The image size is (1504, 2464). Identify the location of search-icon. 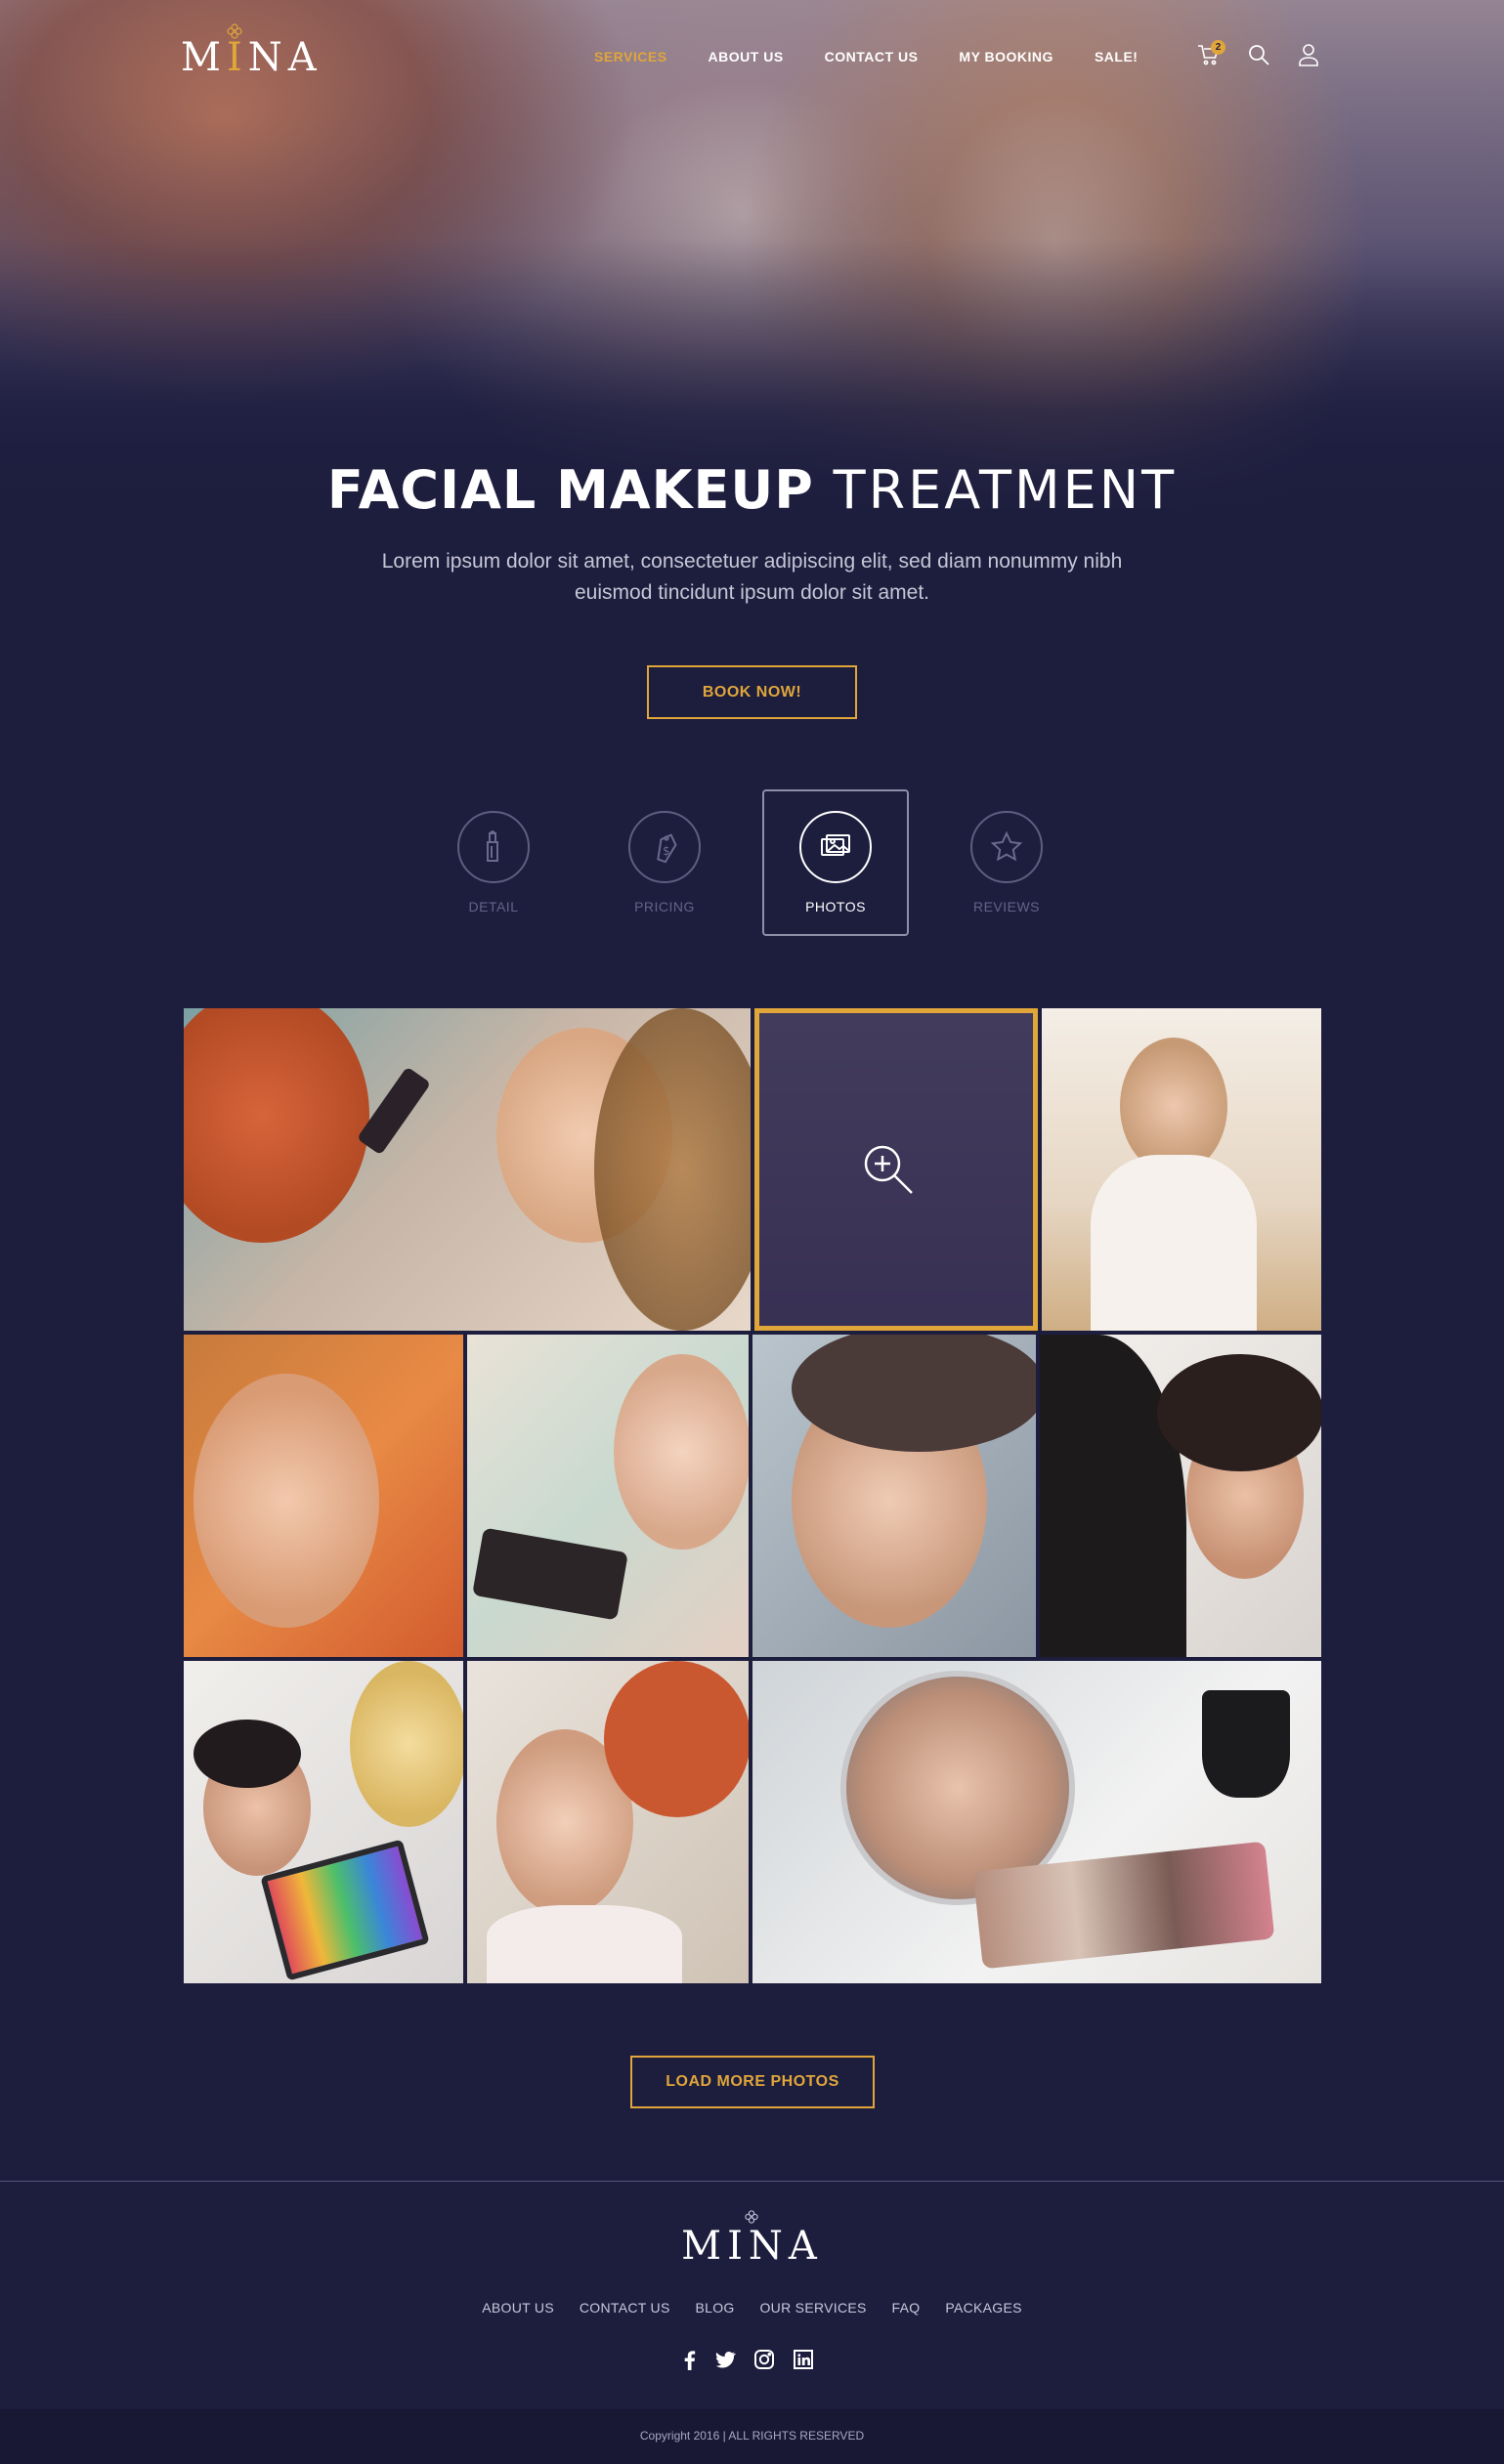
(1259, 55).